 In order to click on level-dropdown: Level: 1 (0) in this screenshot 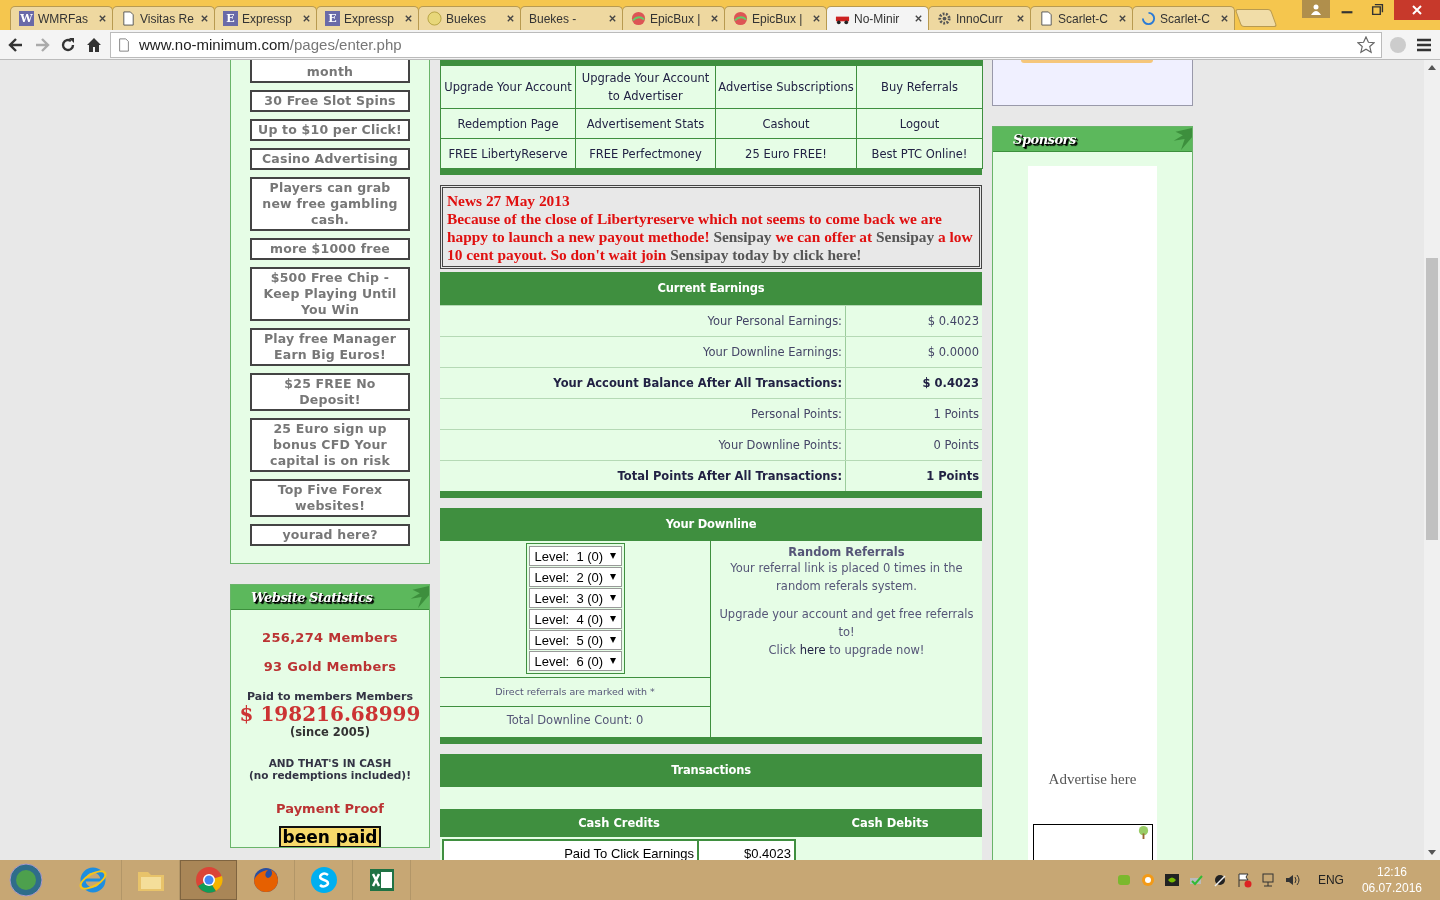, I will do `click(575, 556)`.